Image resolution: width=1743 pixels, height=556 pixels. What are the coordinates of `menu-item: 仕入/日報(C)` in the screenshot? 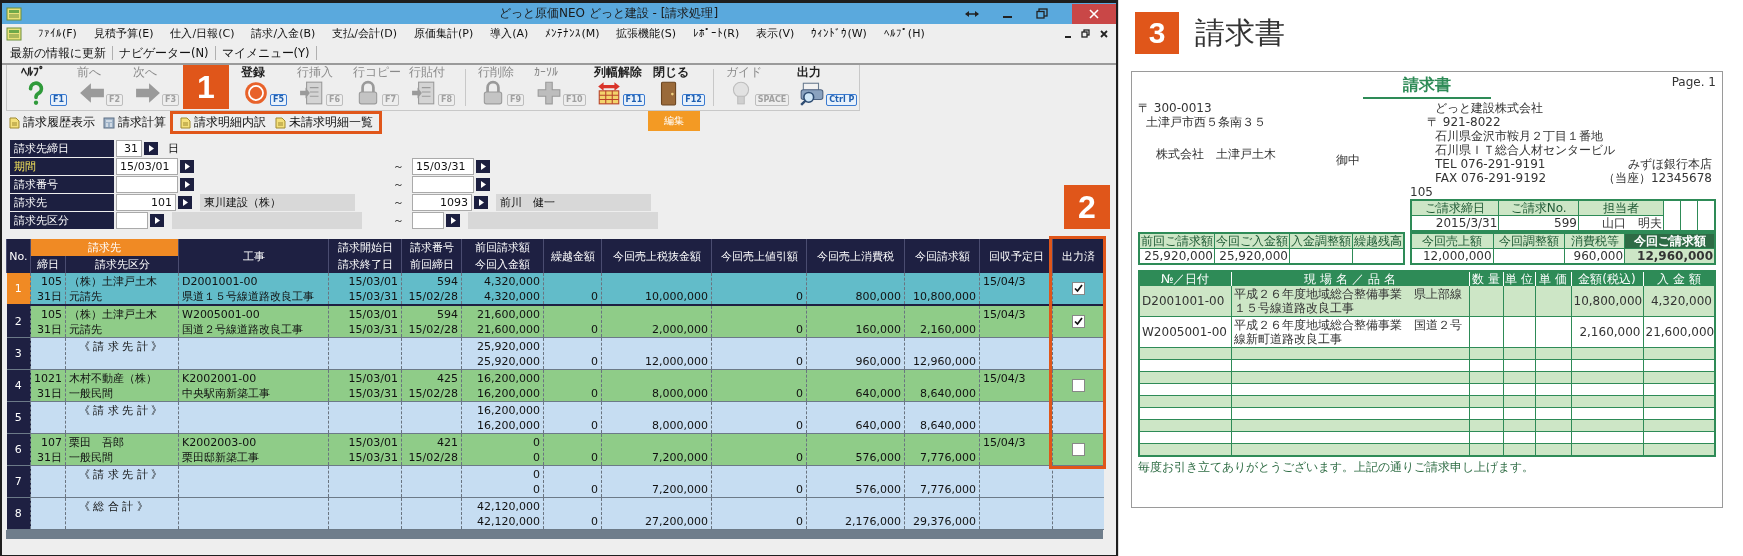 It's located at (203, 33).